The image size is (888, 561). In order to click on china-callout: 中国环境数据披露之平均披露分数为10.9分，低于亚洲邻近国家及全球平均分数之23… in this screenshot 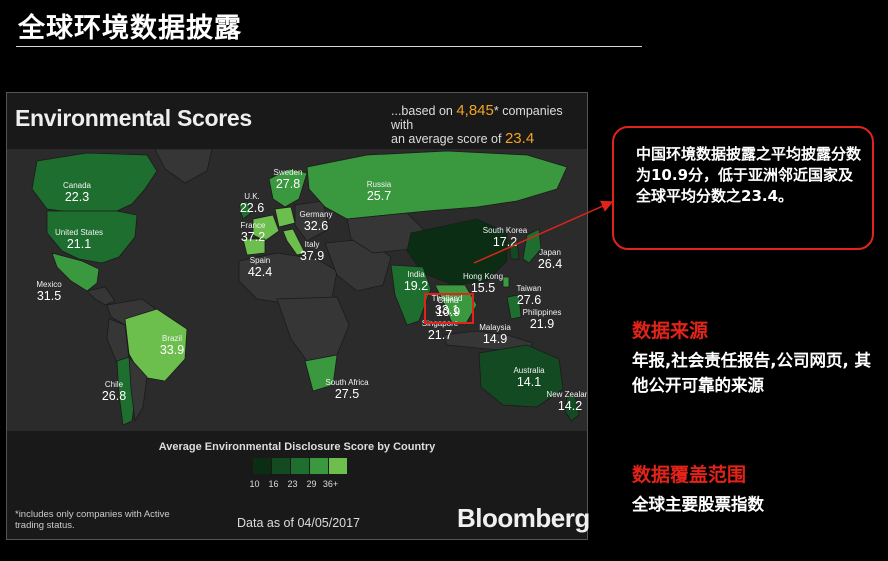, I will do `click(743, 188)`.